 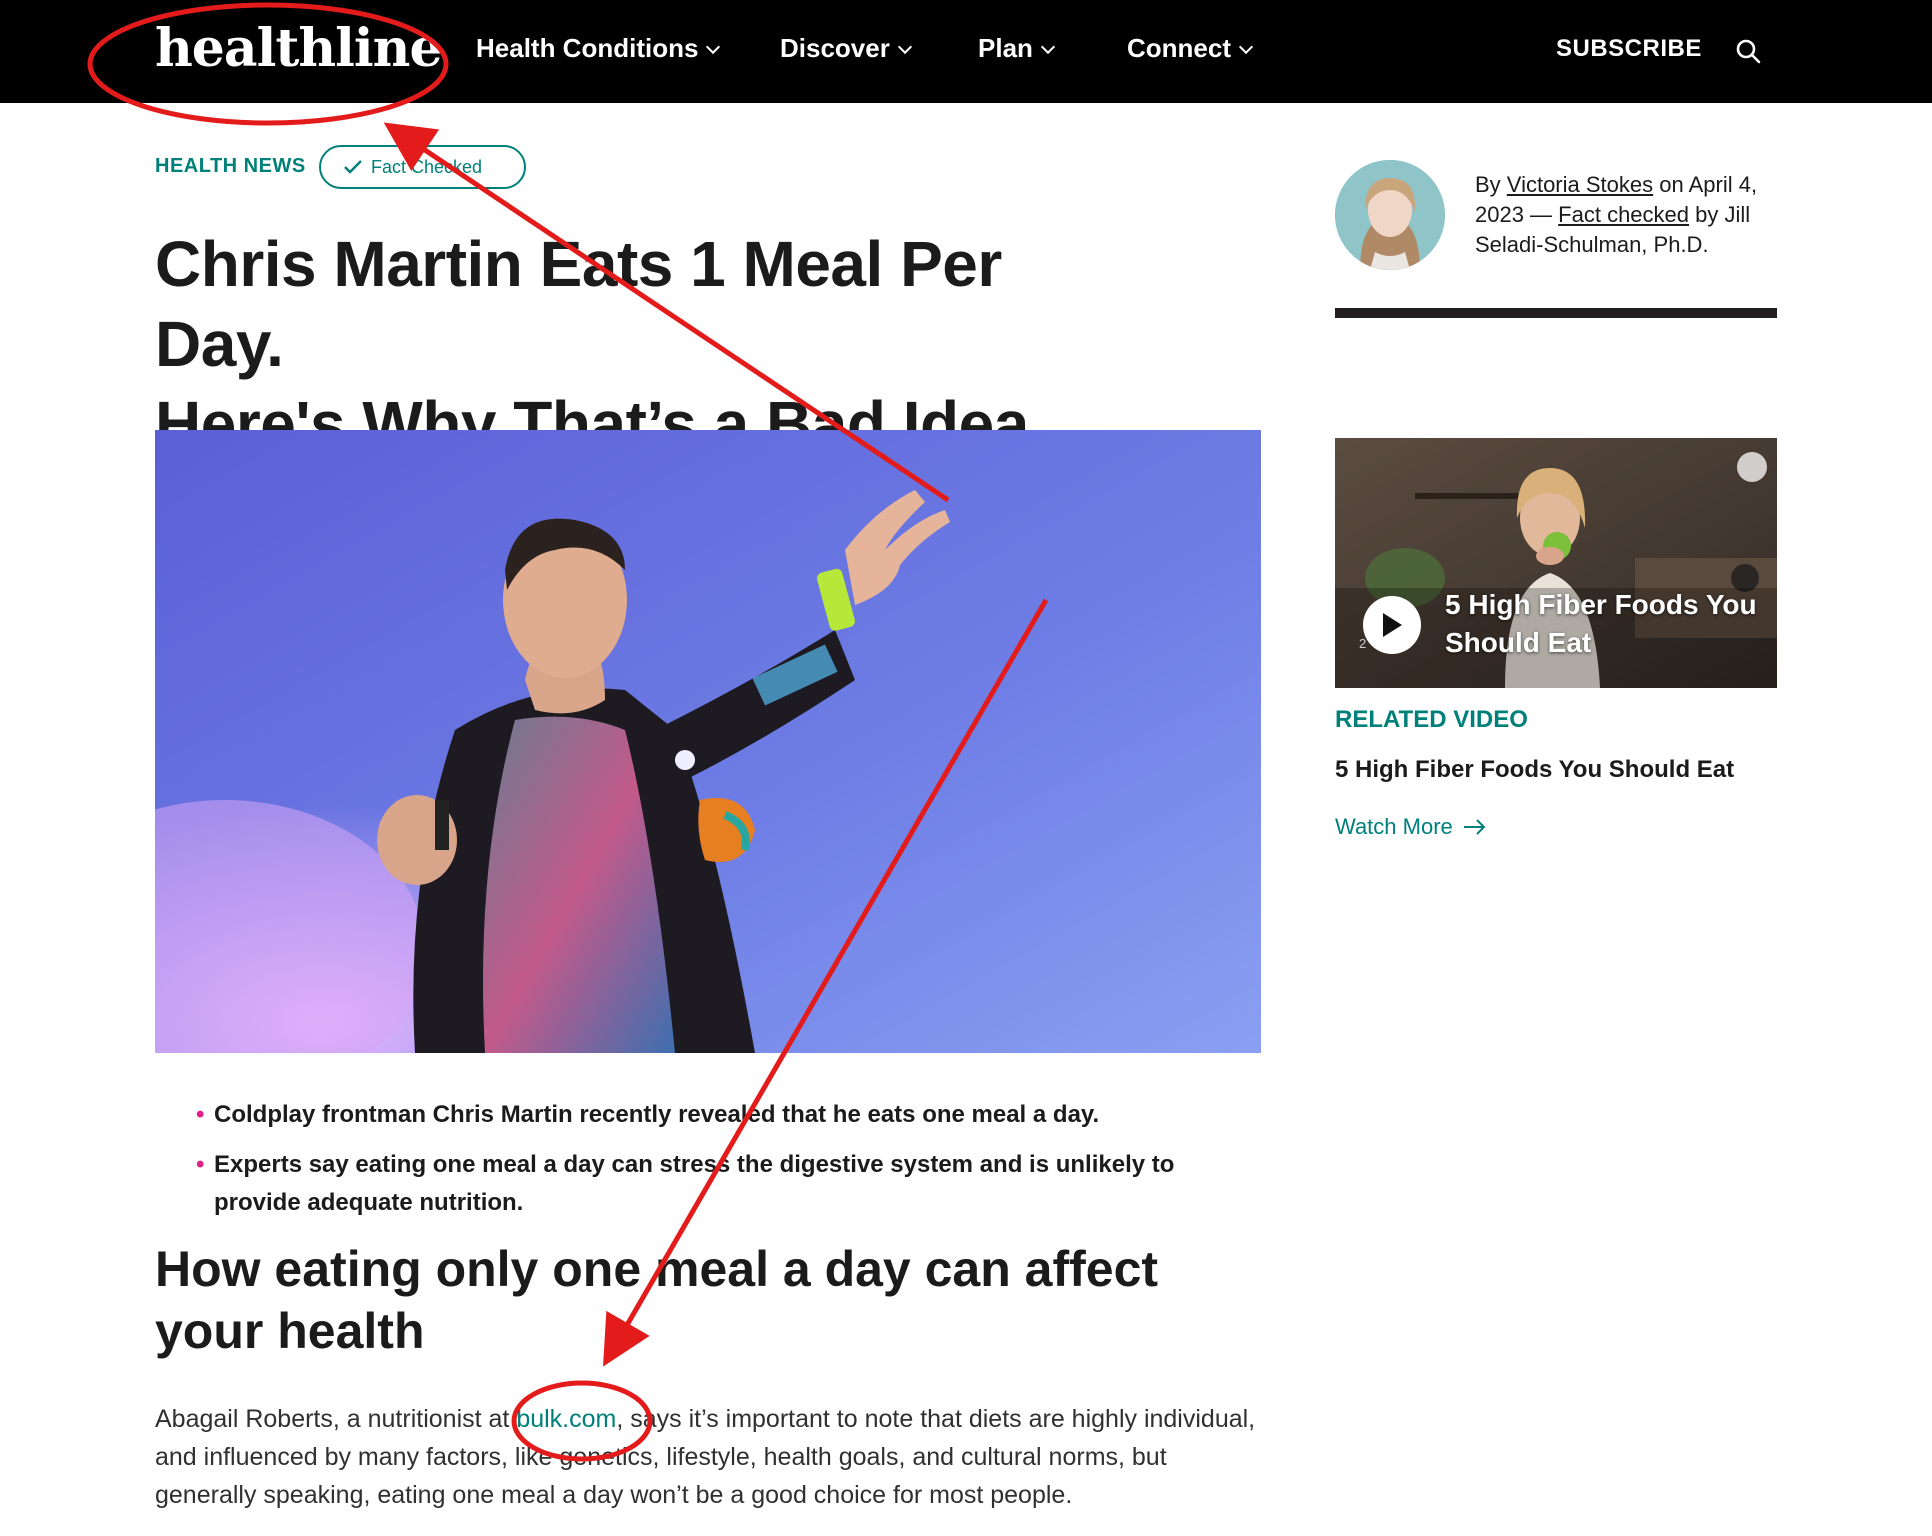 I want to click on video-badge-icon, so click(x=1752, y=467).